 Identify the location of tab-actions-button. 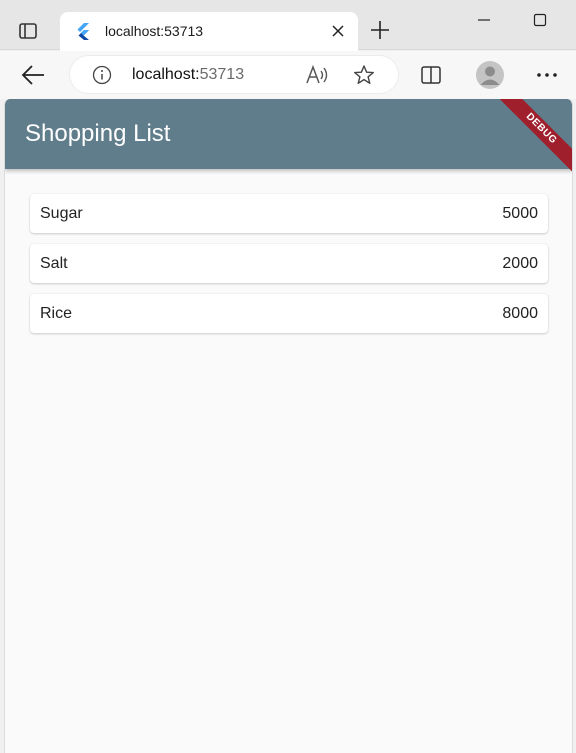
(28, 31).